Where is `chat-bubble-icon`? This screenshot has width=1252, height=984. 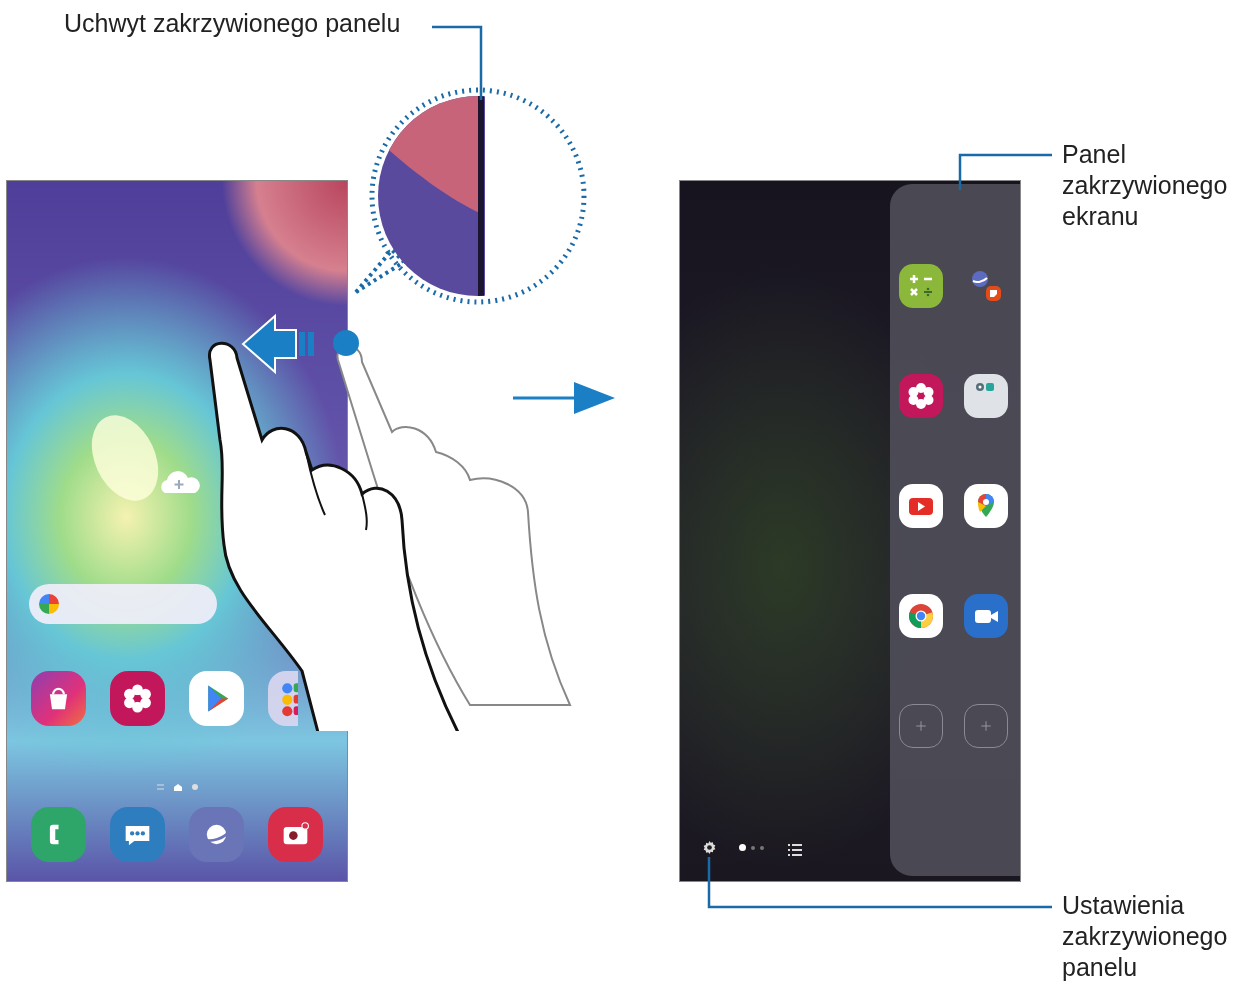 chat-bubble-icon is located at coordinates (137, 834).